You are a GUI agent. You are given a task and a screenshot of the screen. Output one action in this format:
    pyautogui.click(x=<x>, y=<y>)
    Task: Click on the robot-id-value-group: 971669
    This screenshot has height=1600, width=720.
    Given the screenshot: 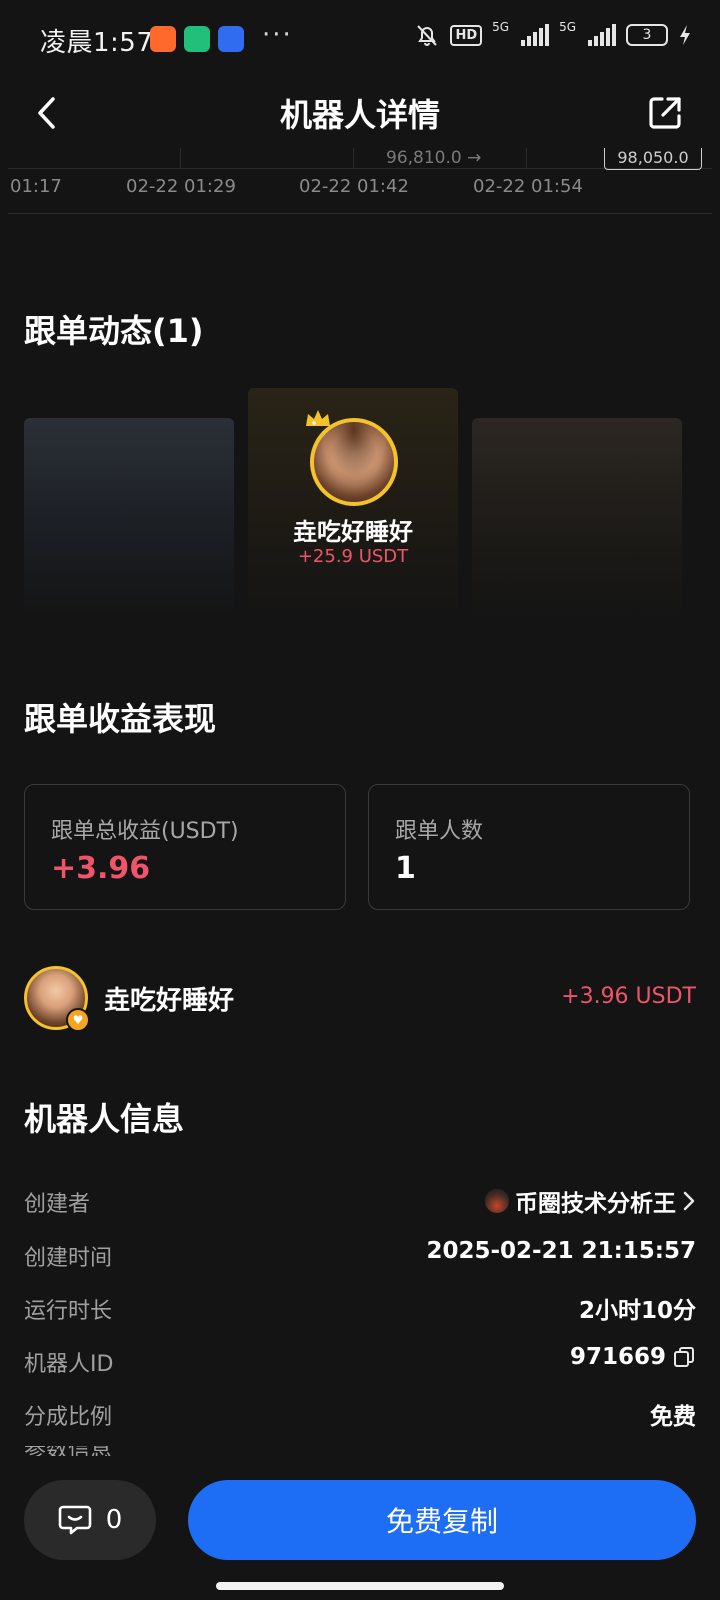 What is the action you would take?
    pyautogui.click(x=633, y=1357)
    